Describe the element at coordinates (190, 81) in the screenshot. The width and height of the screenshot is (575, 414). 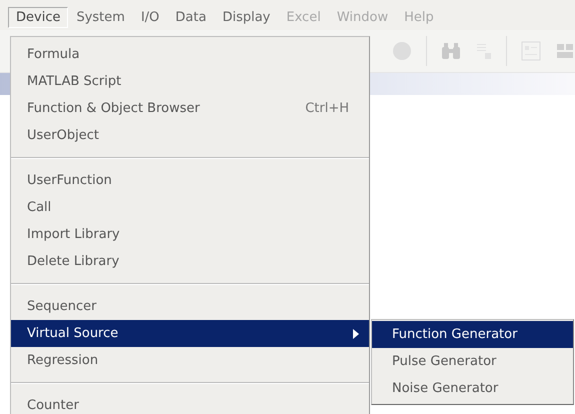
I see `menu-item: MATLAB Script` at that location.